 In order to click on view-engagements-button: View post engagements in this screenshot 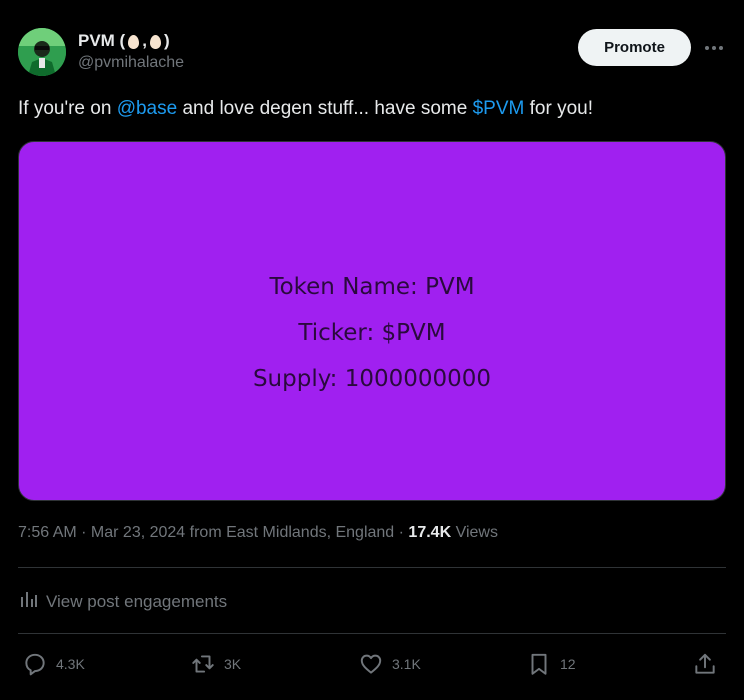, I will do `click(122, 601)`.